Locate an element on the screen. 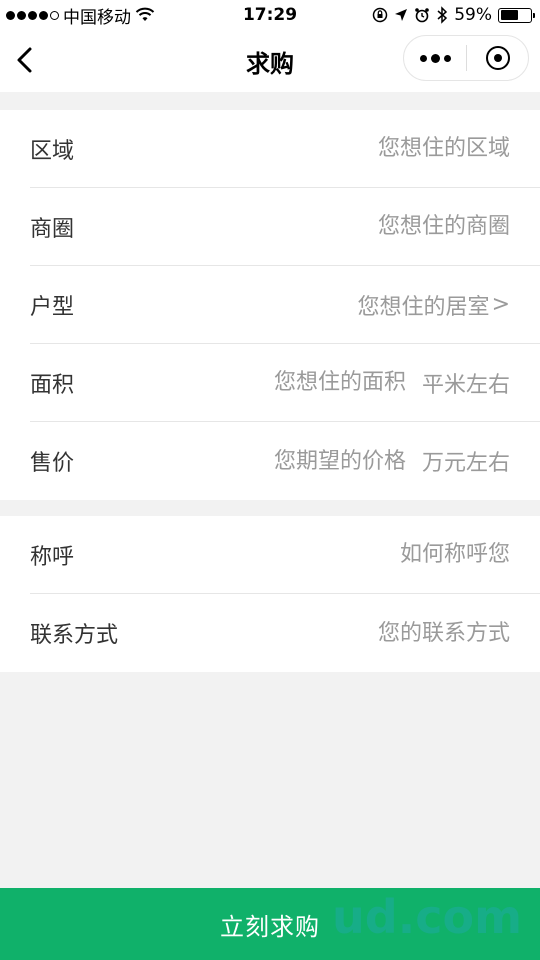 The height and width of the screenshot is (960, 540). bluetooth-icon is located at coordinates (442, 15).